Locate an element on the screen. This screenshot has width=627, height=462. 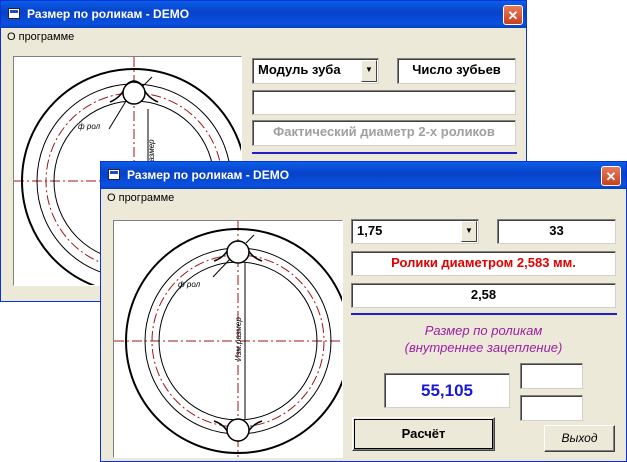
back-window-title: Размер по роликам - DEMO is located at coordinates (108, 14).